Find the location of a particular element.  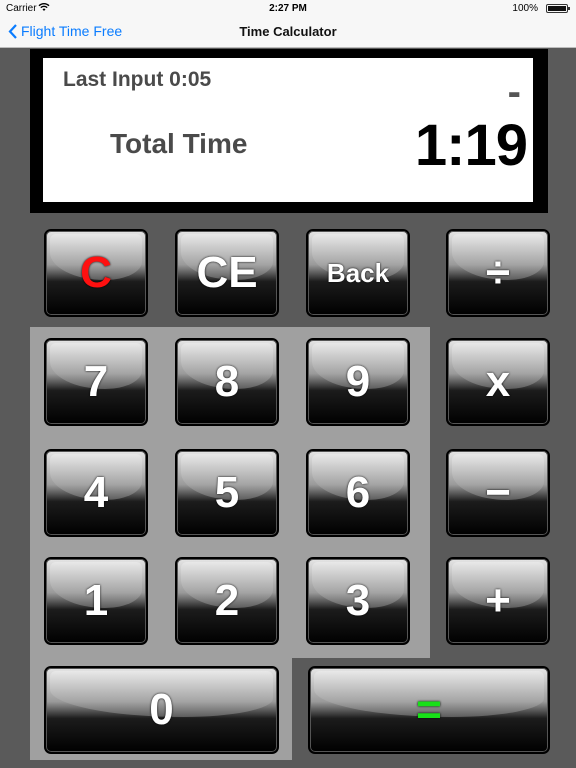

digit-0-button: 0 is located at coordinates (161, 710).